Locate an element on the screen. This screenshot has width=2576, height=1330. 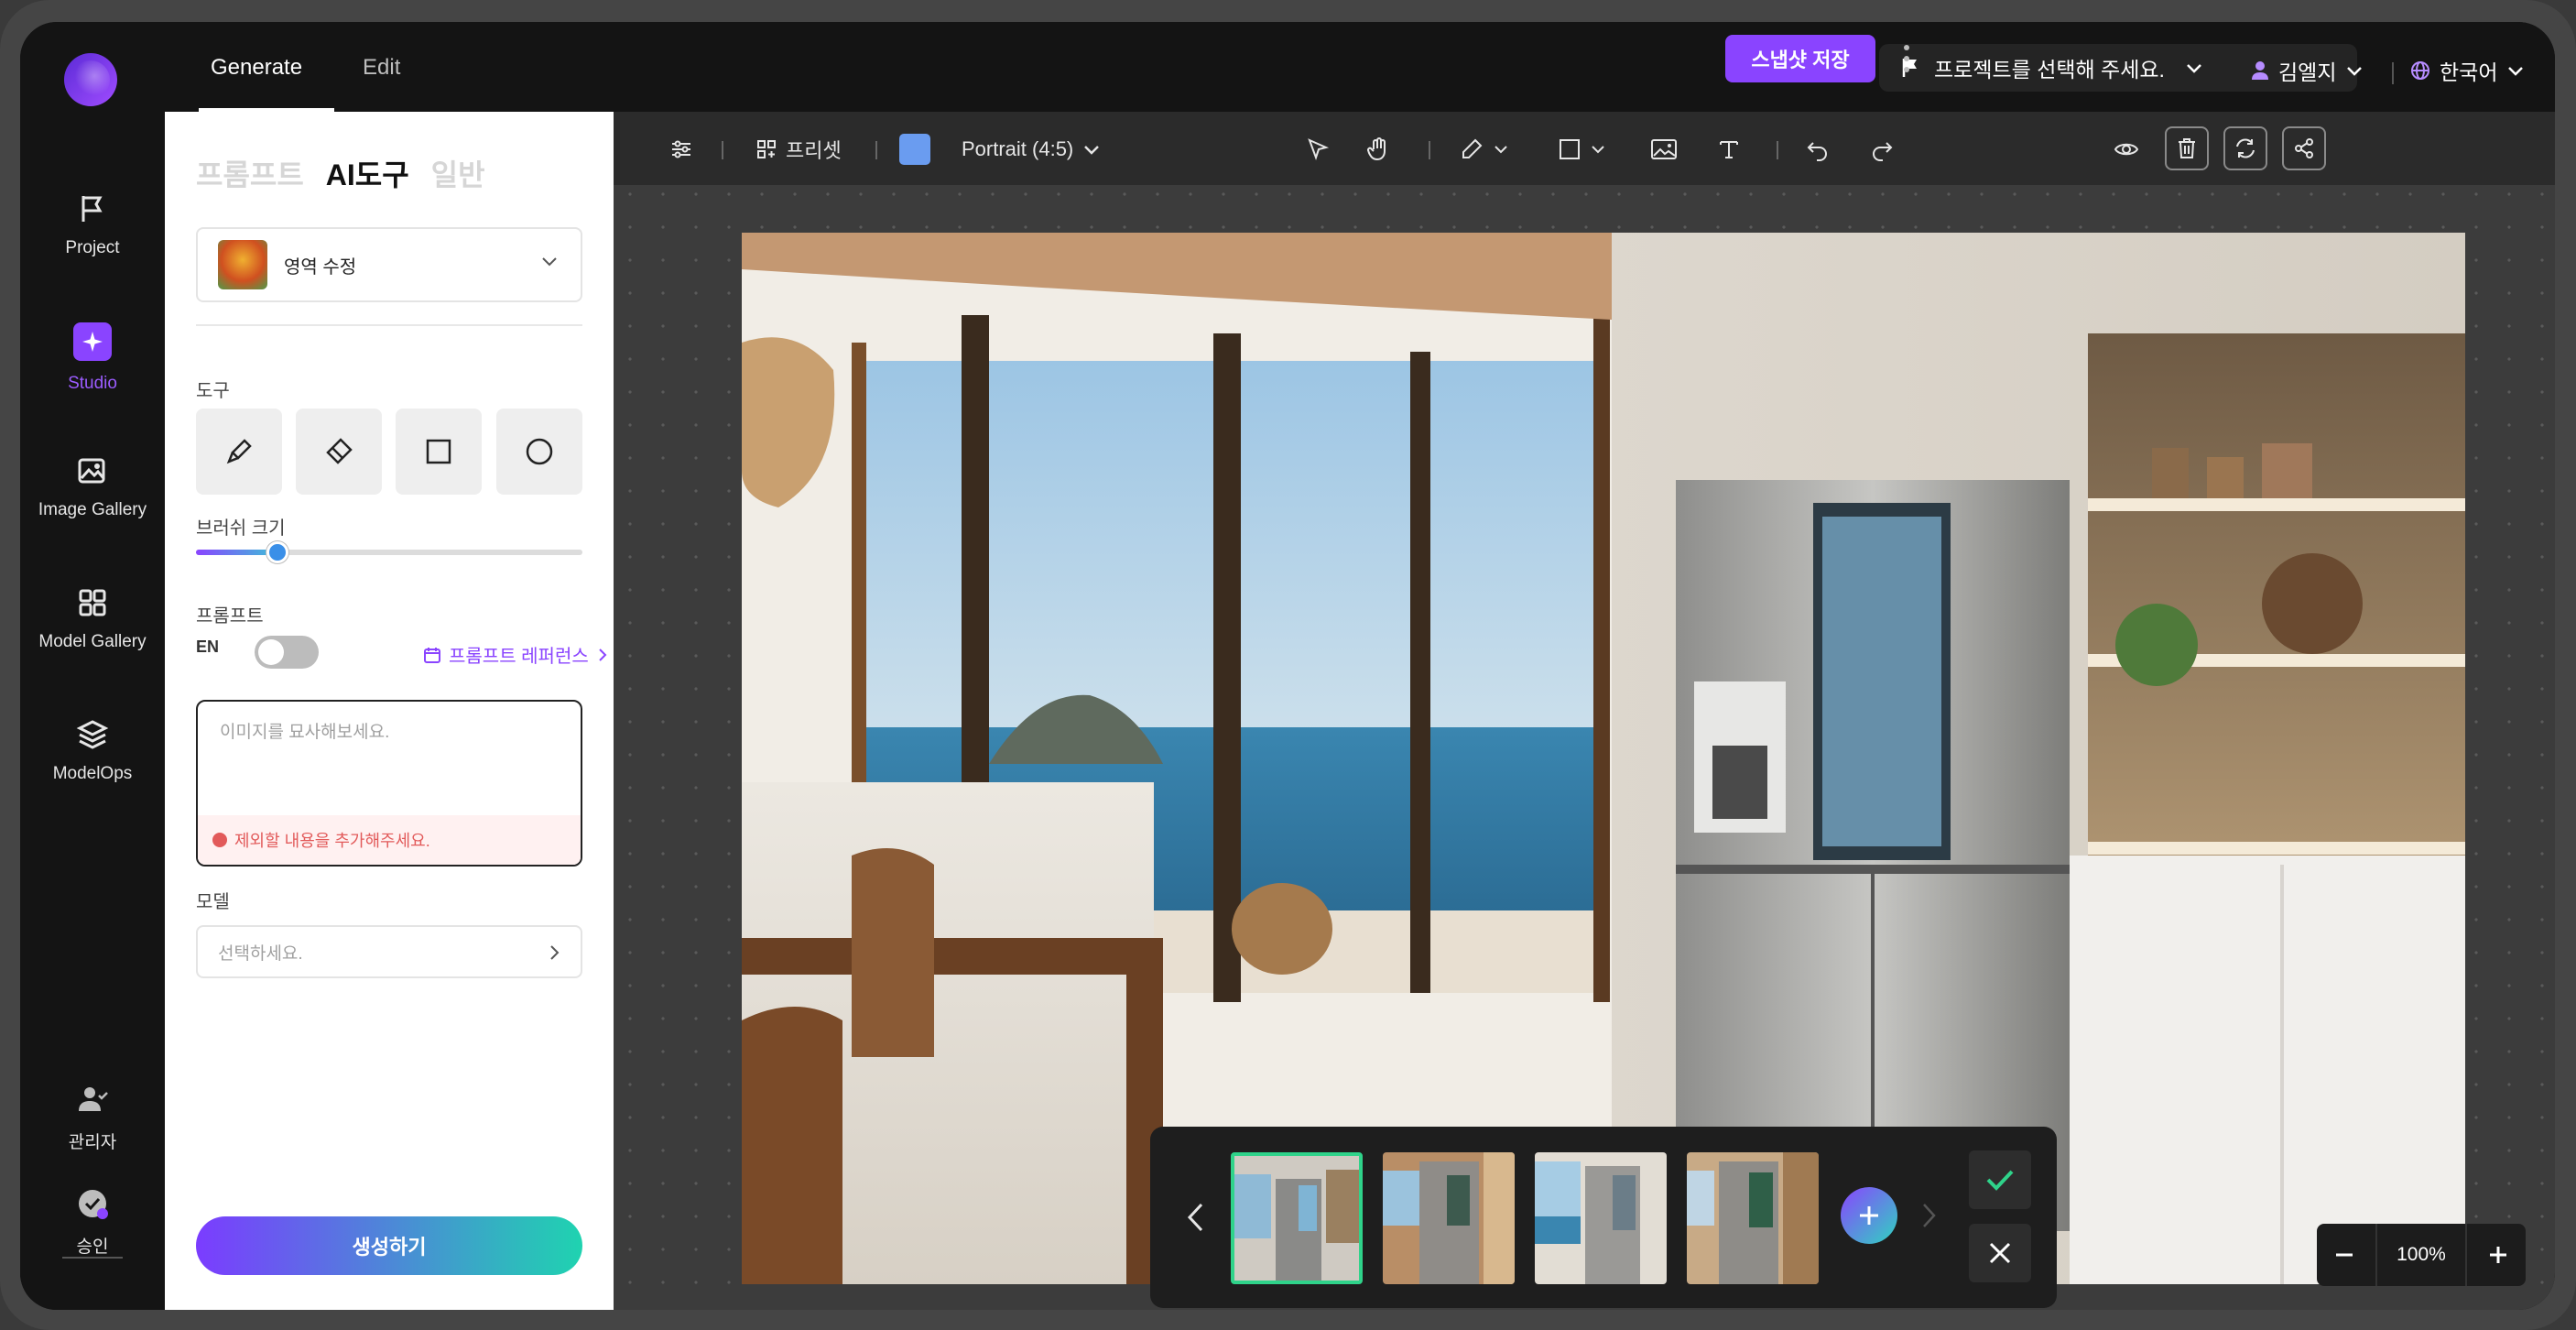
brush-size-slider is located at coordinates (389, 552).